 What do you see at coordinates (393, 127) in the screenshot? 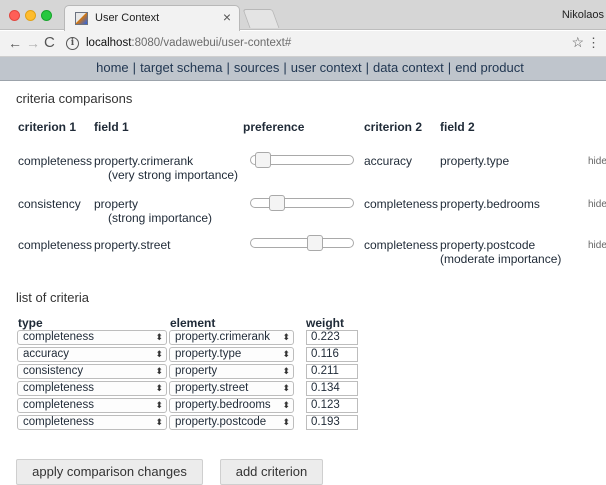
I see `header-criterion-2: criterion 2` at bounding box center [393, 127].